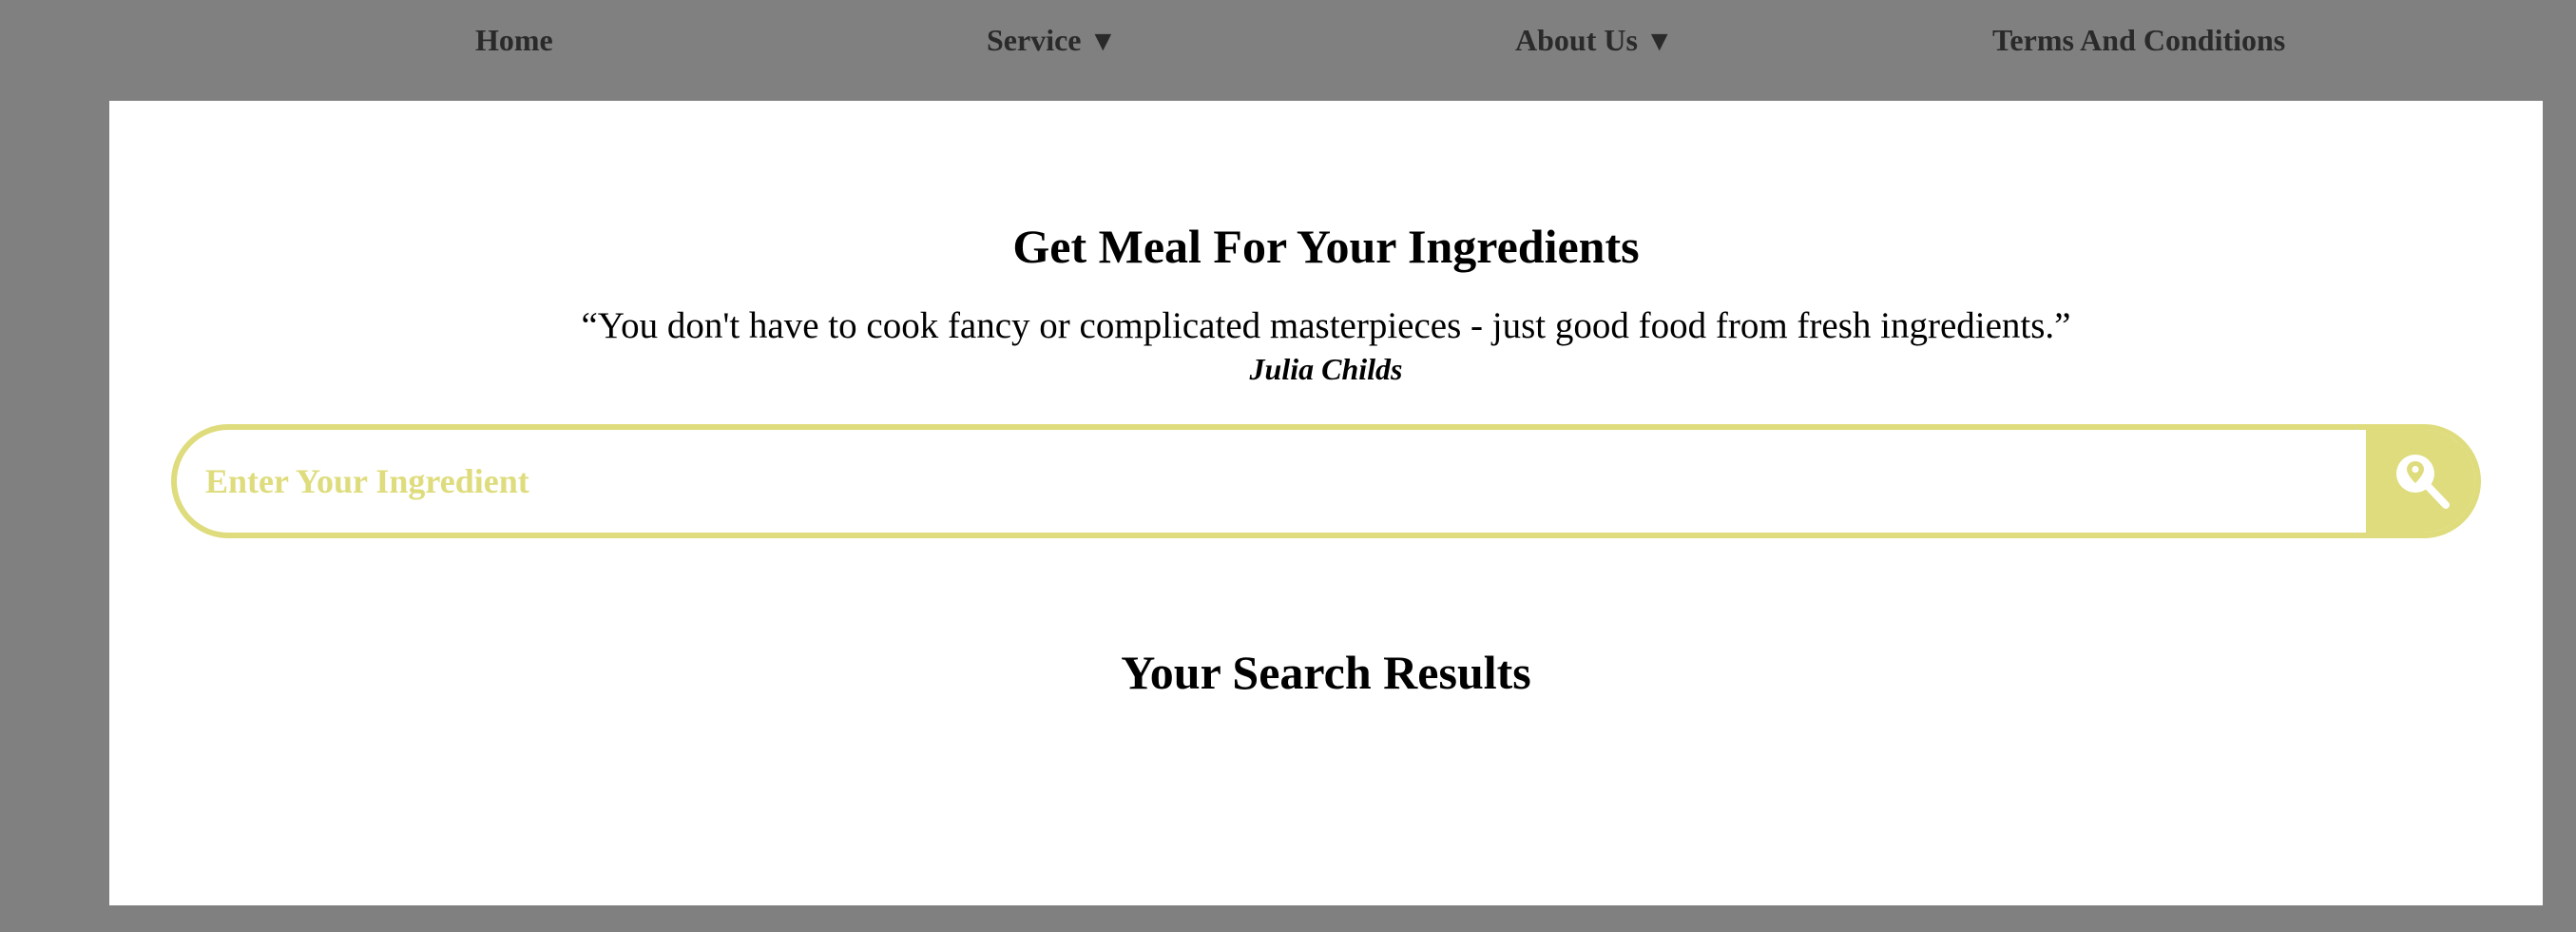  What do you see at coordinates (1326, 246) in the screenshot?
I see `page-title: Get Meal For Your Ingredients` at bounding box center [1326, 246].